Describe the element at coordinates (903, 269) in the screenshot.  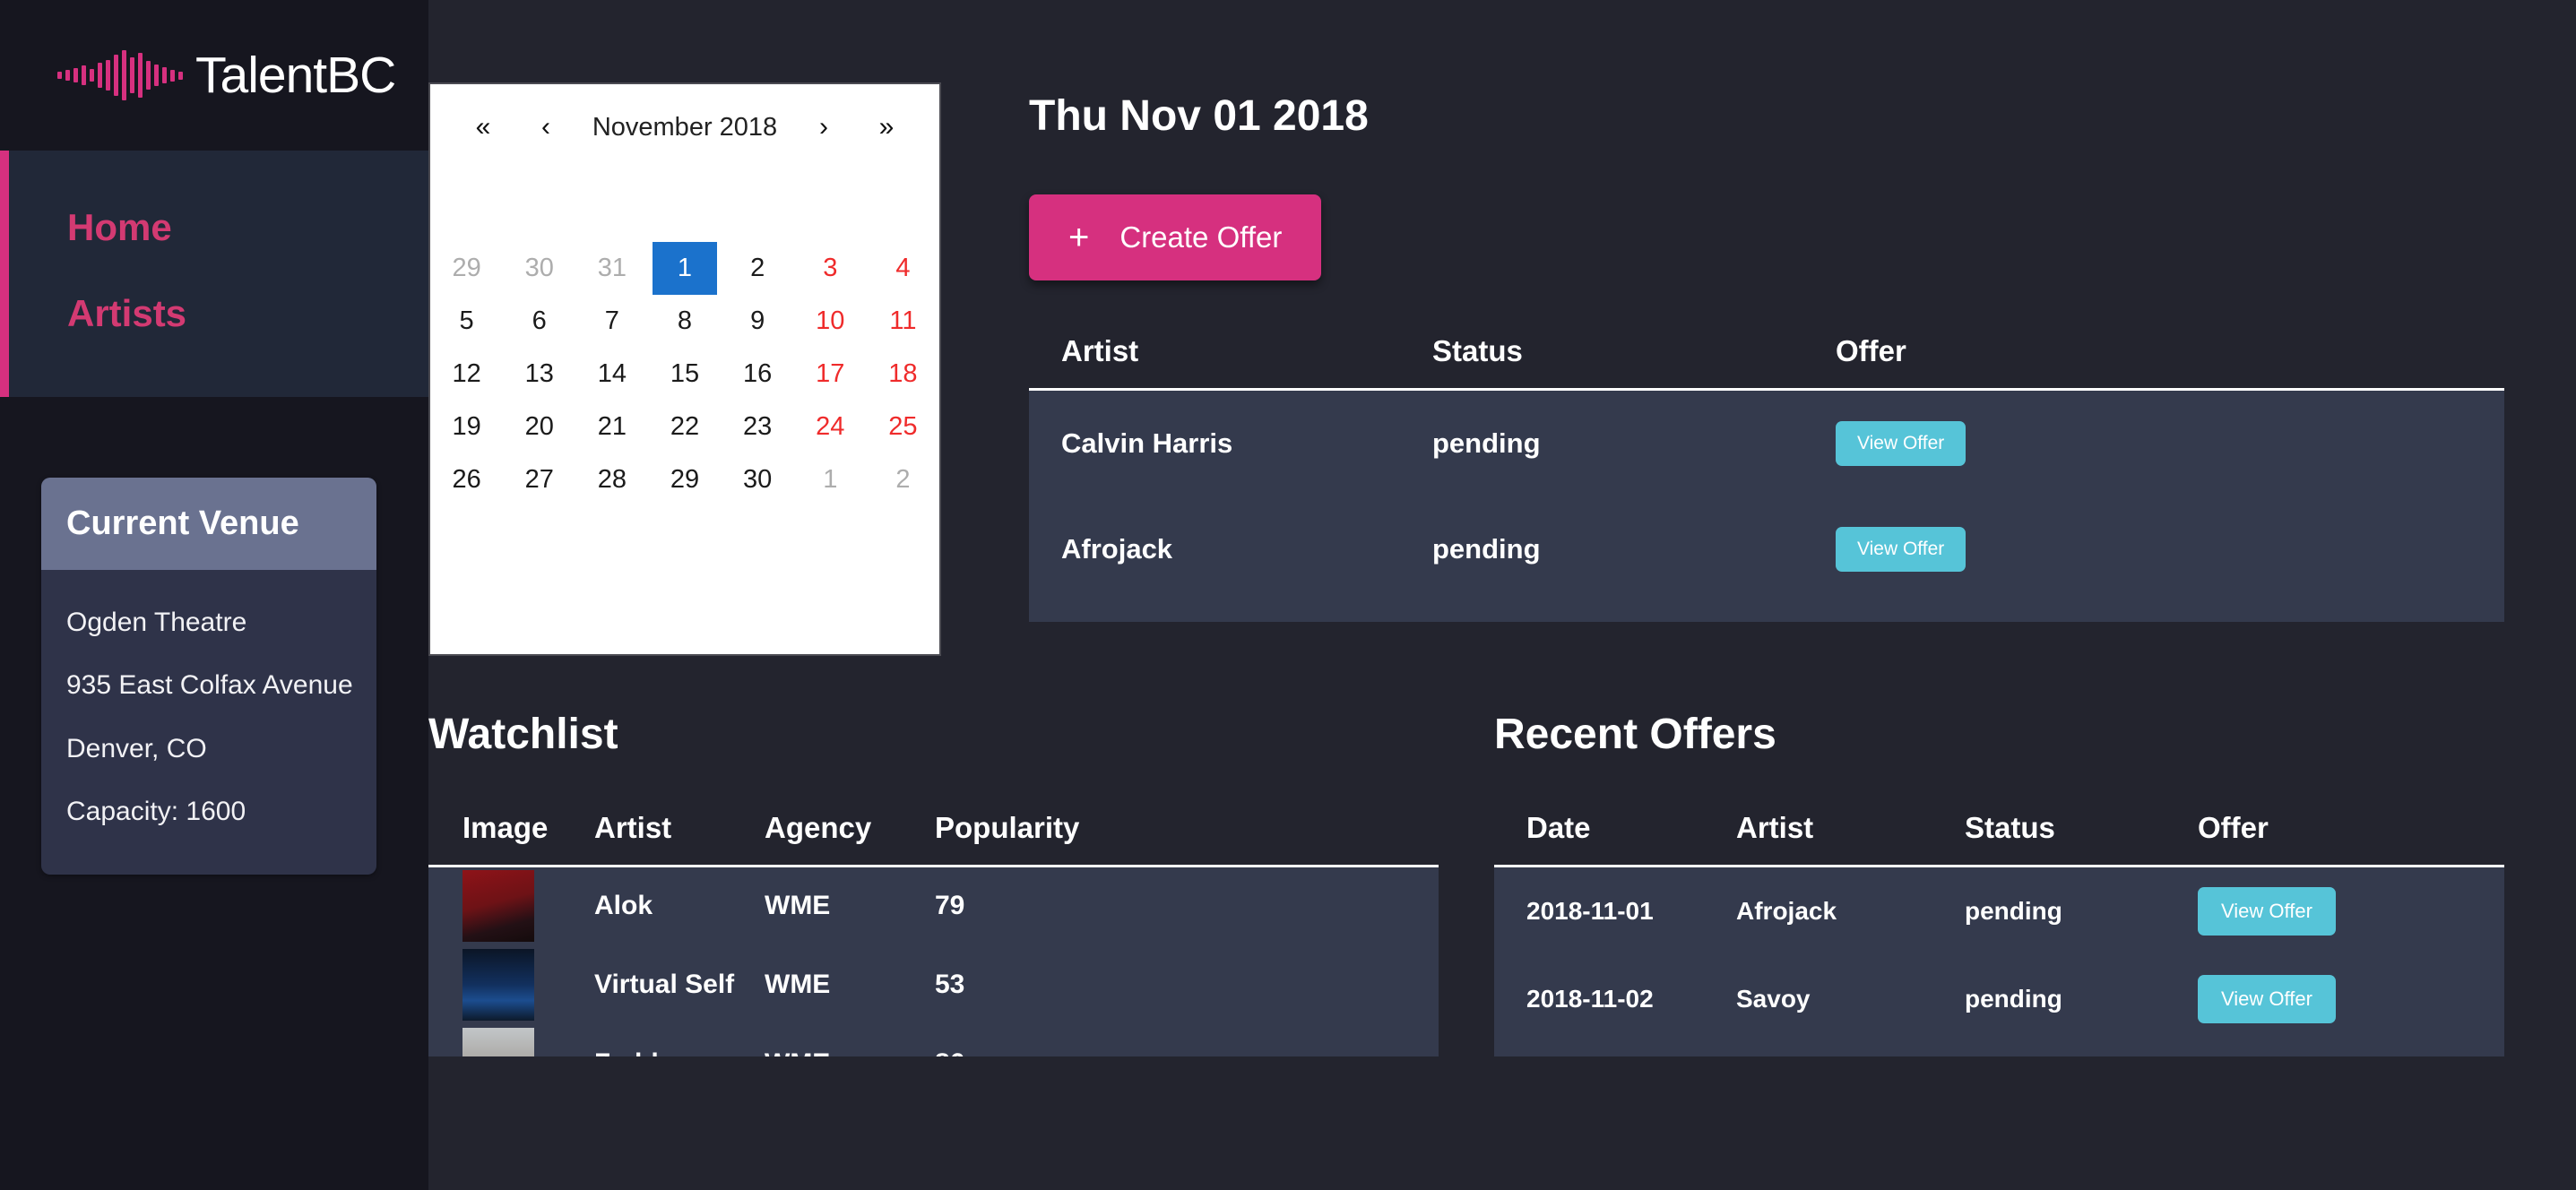
I see `calendar-day-cell: 4` at that location.